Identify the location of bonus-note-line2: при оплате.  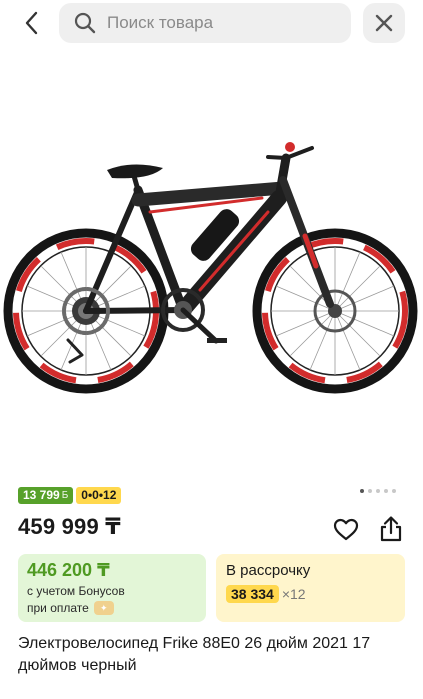
(58, 608).